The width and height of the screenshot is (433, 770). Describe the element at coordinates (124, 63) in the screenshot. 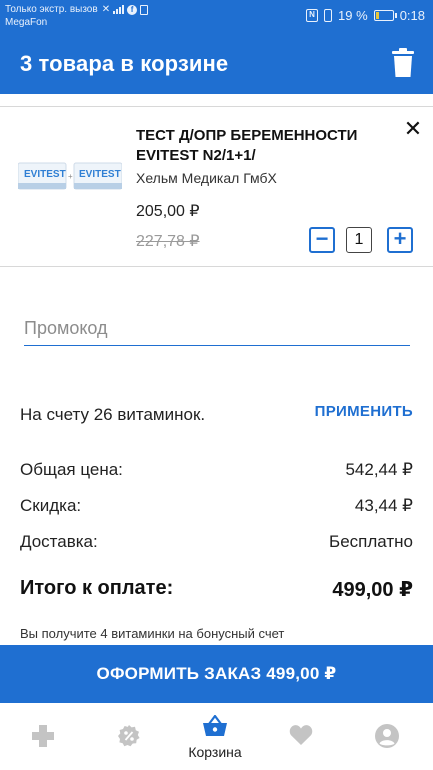

I see `page-title: 3 товара в корзине` at that location.